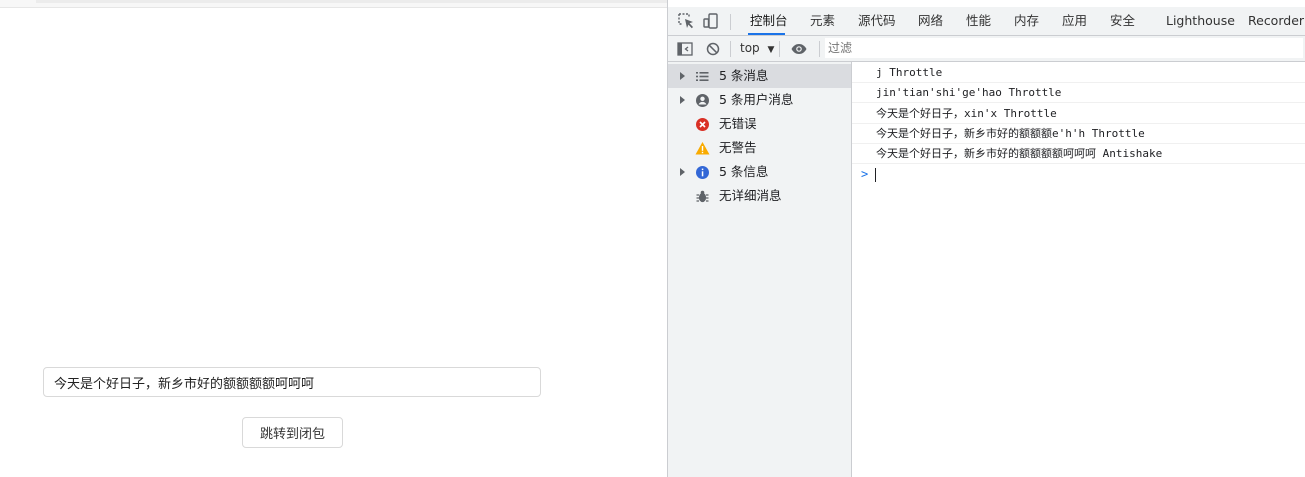  Describe the element at coordinates (744, 171) in the screenshot. I see `sidebar-item-label: 5 条信息` at that location.